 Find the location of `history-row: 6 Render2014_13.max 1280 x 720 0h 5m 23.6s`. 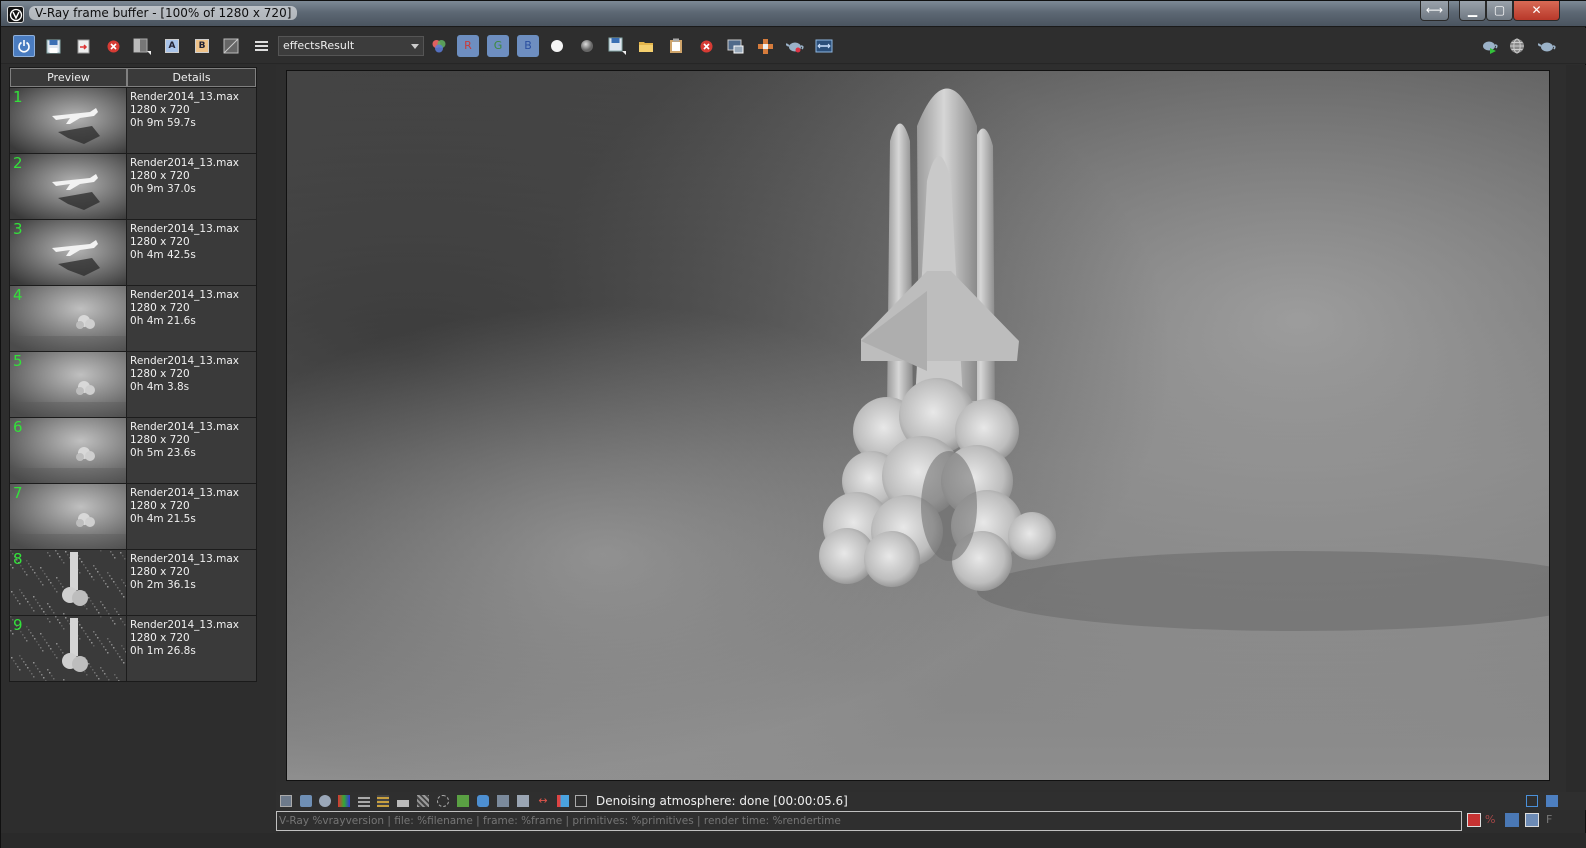

history-row: 6 Render2014_13.max 1280 x 720 0h 5m 23.6s is located at coordinates (133, 450).